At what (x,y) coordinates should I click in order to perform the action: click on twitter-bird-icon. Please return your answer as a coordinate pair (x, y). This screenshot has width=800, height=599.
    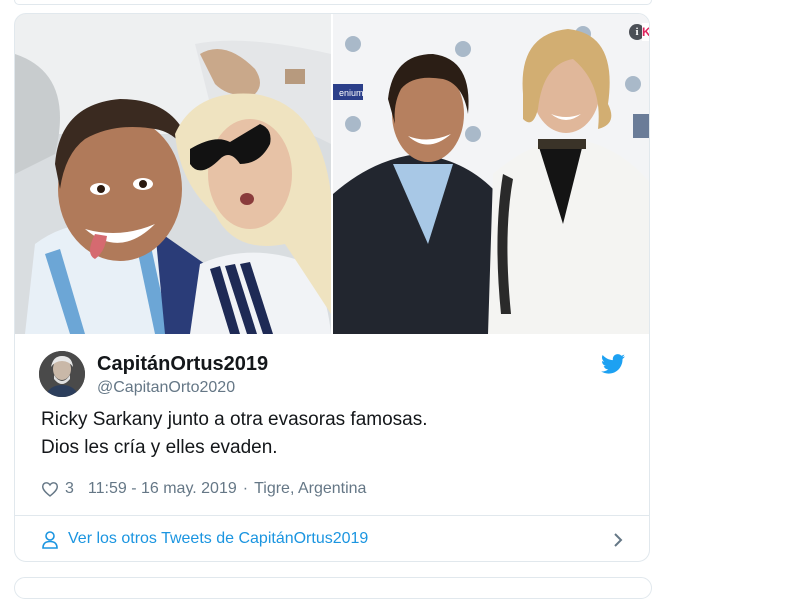
    Looking at the image, I should click on (613, 364).